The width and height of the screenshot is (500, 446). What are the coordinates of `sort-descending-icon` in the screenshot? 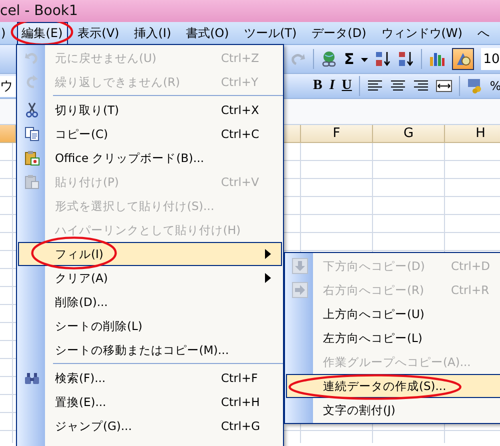 It's located at (406, 59).